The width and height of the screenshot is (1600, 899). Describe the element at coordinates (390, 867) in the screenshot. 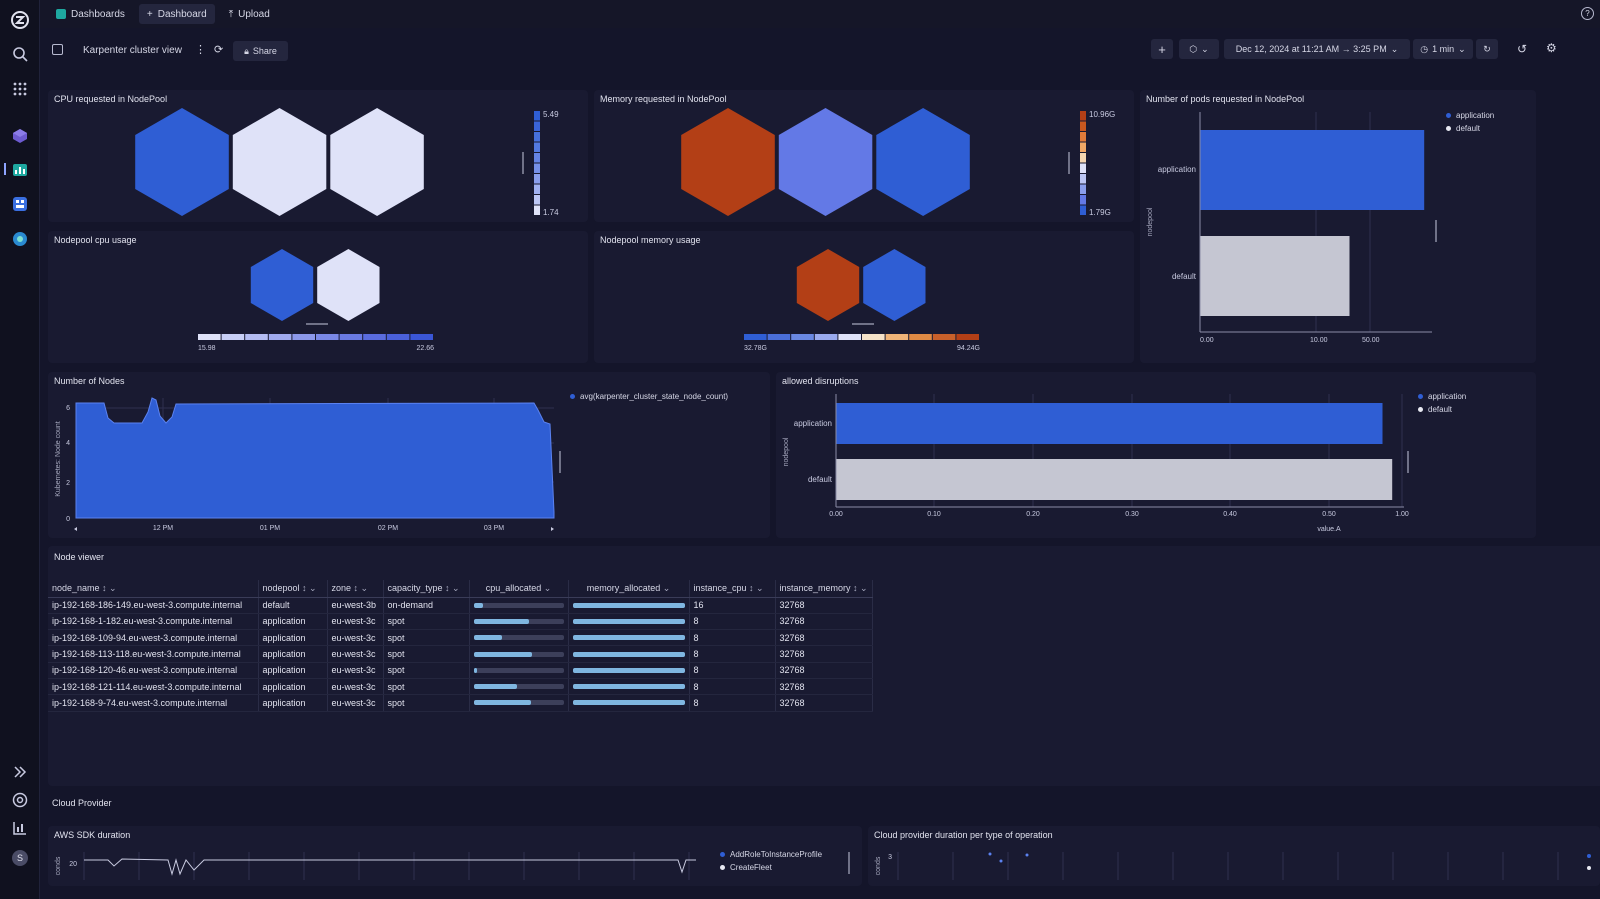

I see `aws-sdk-line` at that location.